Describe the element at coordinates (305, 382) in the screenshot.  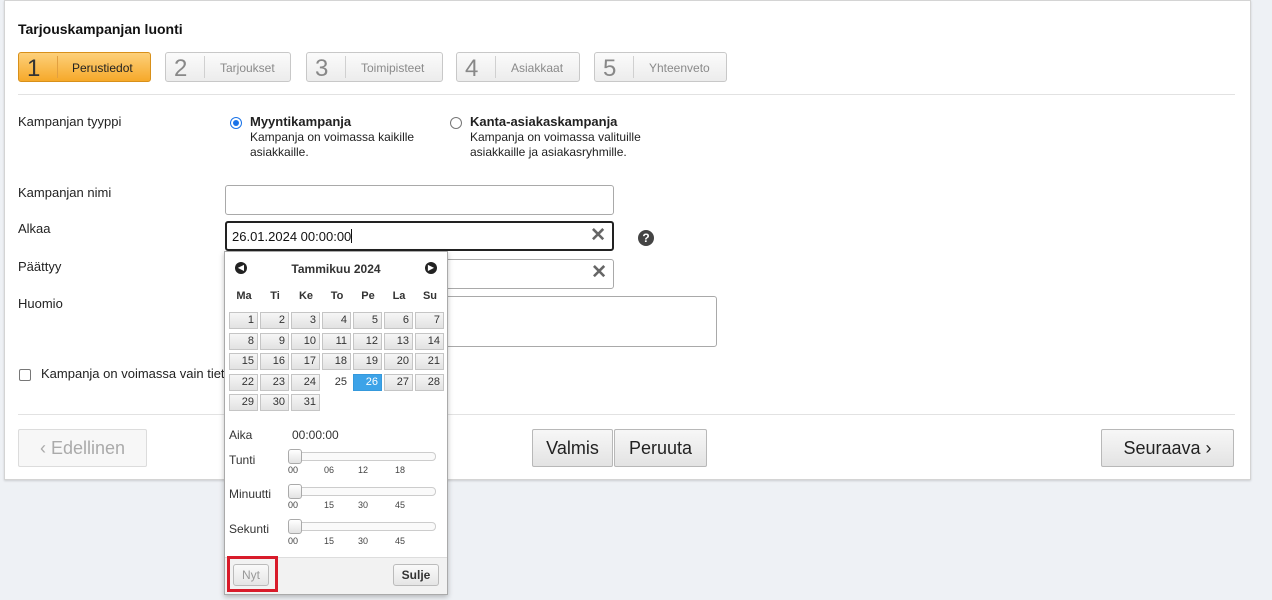
I see `calendar-day: 24` at that location.